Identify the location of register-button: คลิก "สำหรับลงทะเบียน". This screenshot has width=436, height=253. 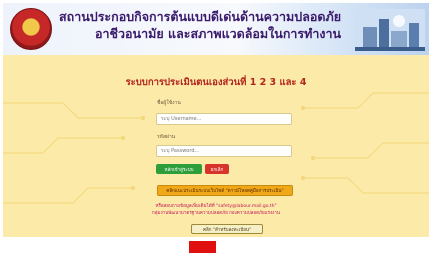
(227, 229).